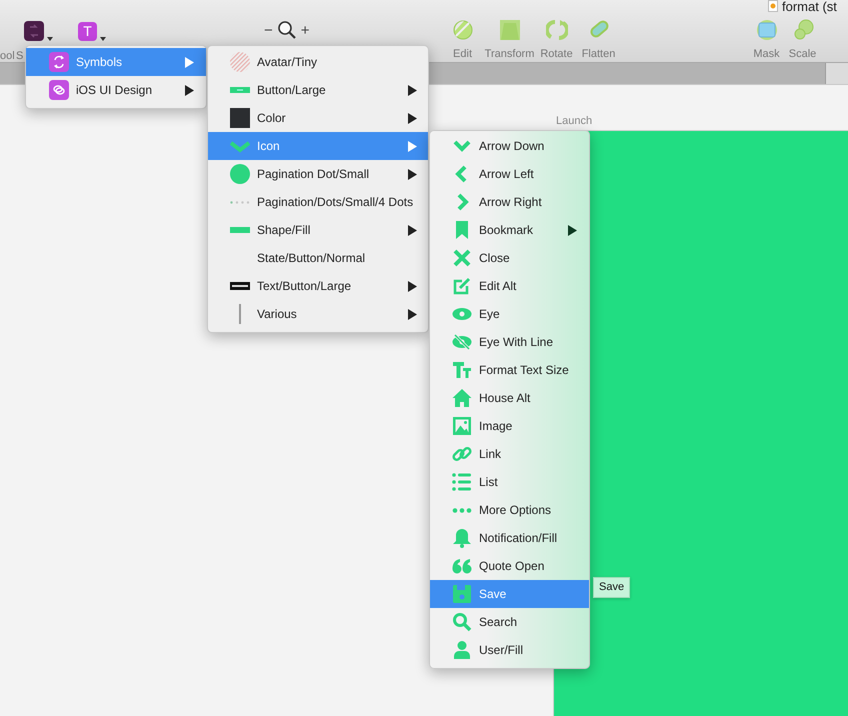 This screenshot has width=848, height=716. What do you see at coordinates (509, 202) in the screenshot?
I see `menu-item: Arrow Right` at bounding box center [509, 202].